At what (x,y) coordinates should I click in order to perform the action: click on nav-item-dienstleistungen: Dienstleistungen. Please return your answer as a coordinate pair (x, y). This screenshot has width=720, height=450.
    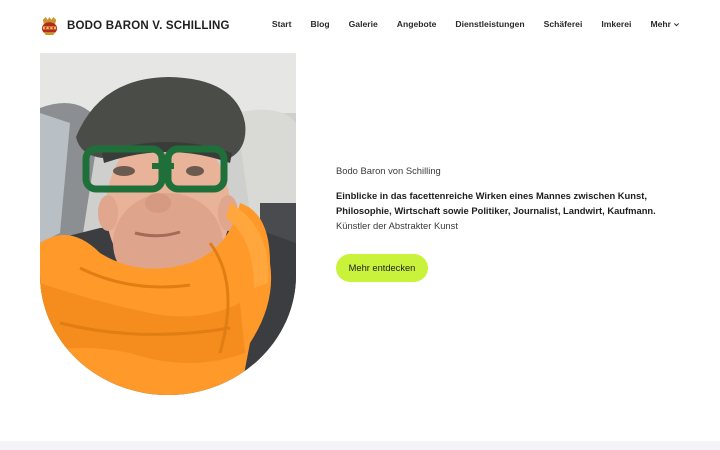
    Looking at the image, I should click on (489, 24).